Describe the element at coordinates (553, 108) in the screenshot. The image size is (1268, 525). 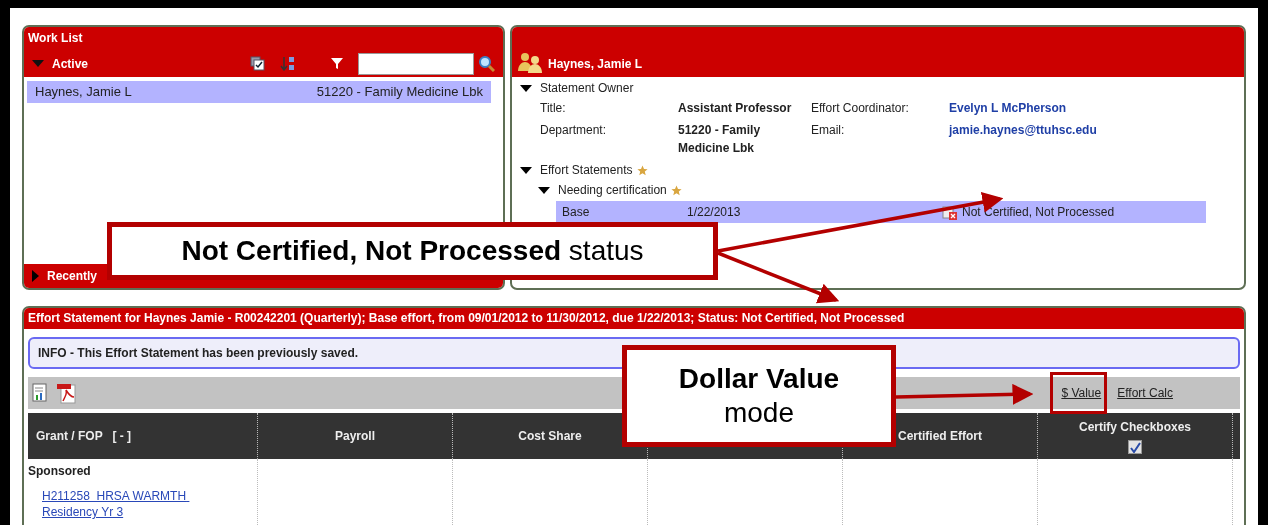
I see `field-label: Title:` at that location.